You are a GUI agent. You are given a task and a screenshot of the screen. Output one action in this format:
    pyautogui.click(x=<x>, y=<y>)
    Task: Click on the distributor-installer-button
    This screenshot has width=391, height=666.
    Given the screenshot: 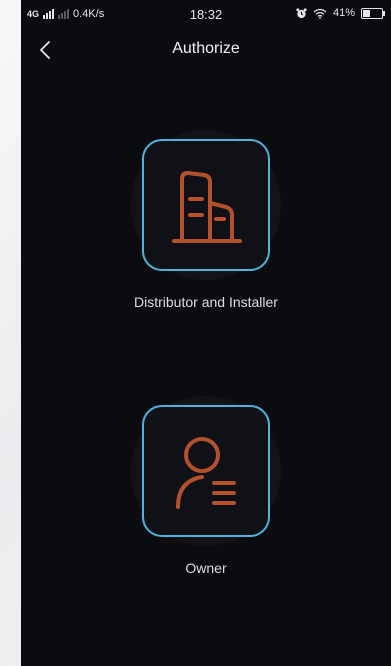 What is the action you would take?
    pyautogui.click(x=206, y=205)
    